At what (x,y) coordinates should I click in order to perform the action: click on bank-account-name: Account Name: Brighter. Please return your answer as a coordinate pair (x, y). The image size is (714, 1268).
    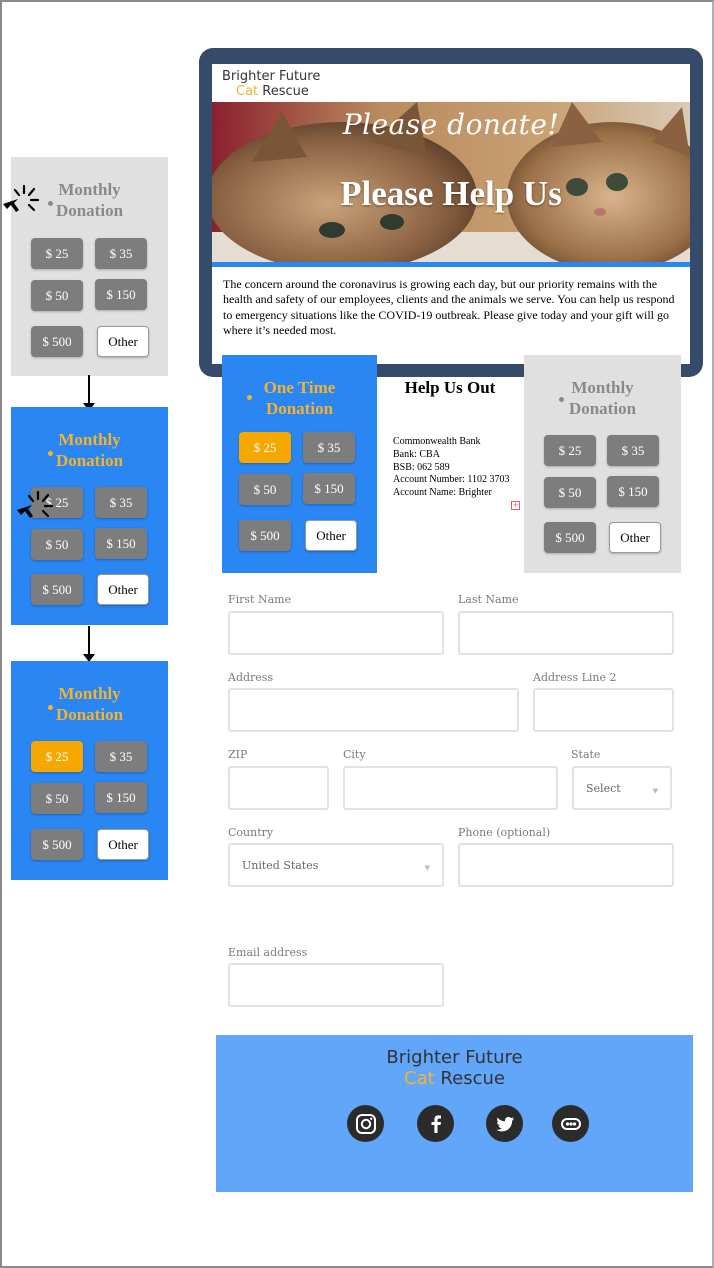
    Looking at the image, I should click on (442, 493).